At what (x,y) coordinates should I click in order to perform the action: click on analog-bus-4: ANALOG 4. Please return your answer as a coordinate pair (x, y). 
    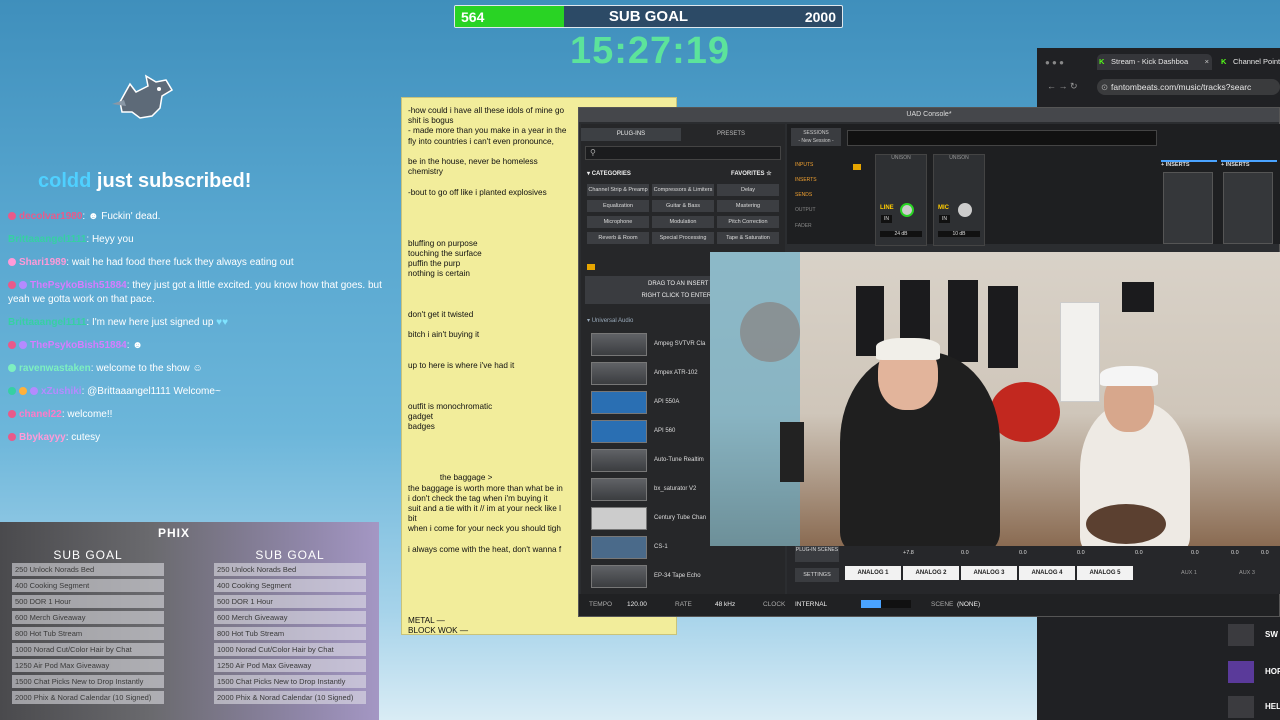
    Looking at the image, I should click on (1047, 573).